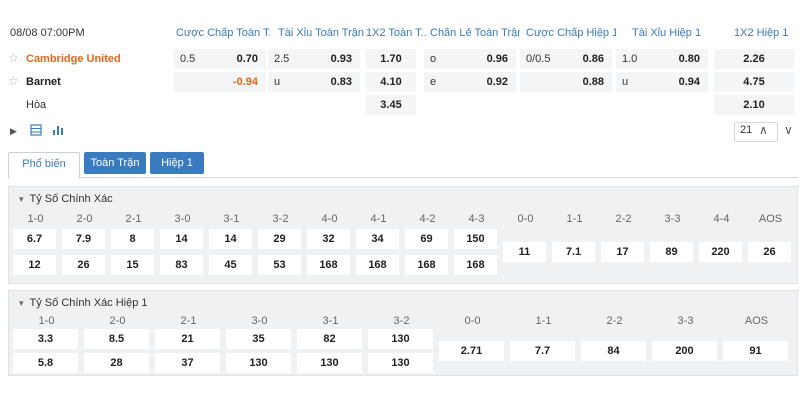  What do you see at coordinates (756, 321) in the screenshot?
I see `score-label: AOS` at bounding box center [756, 321].